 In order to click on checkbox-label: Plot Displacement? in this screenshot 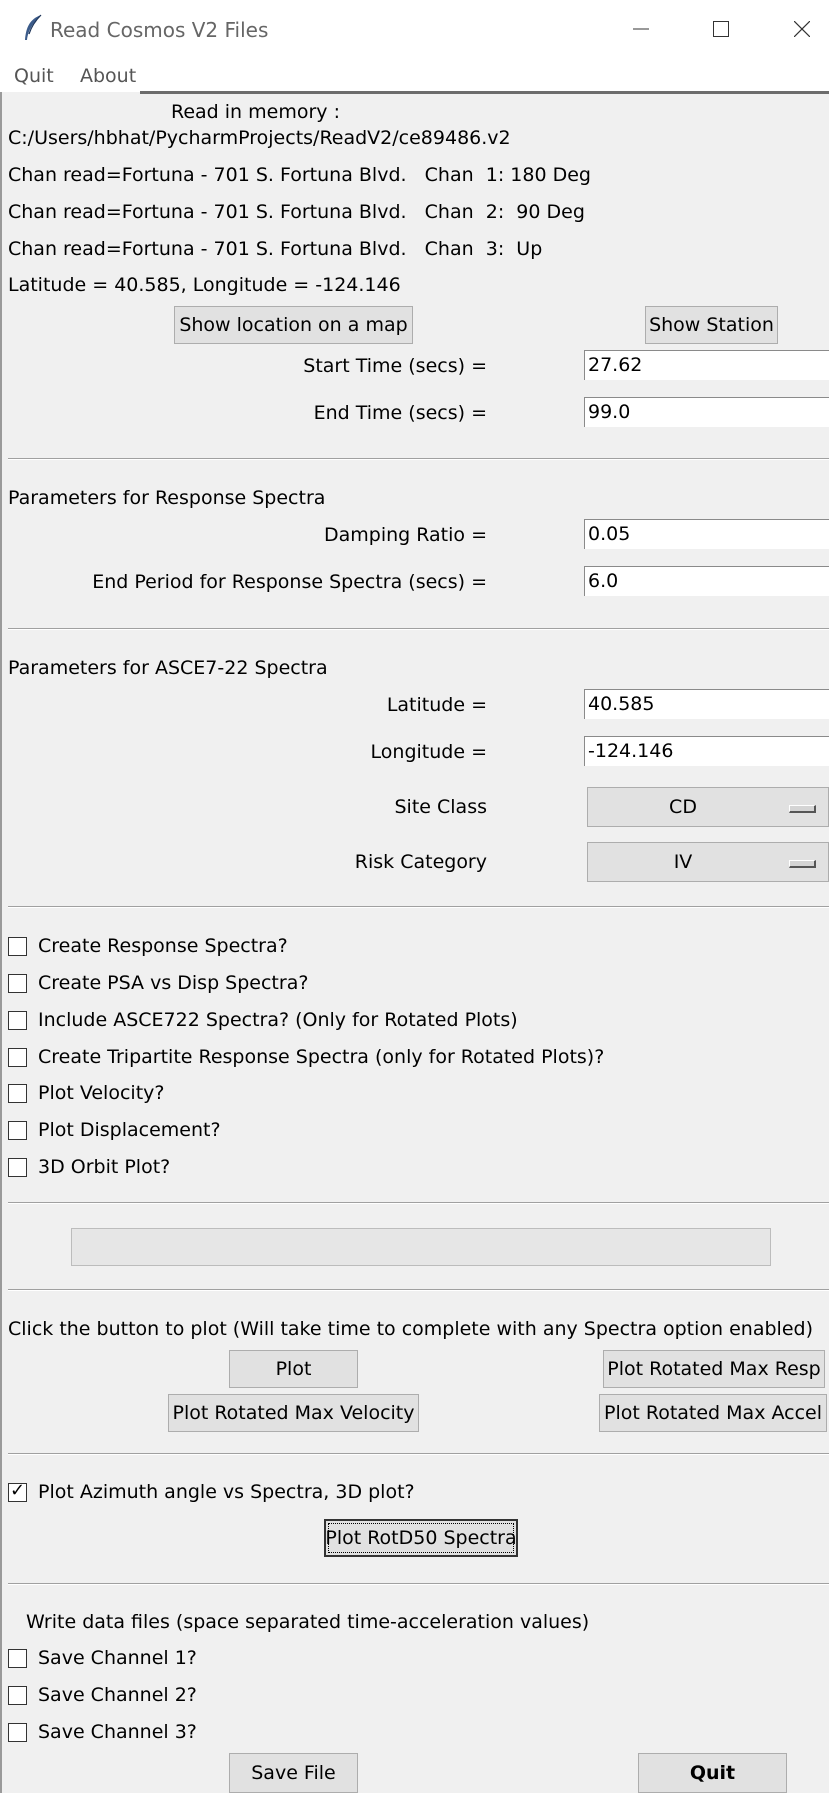, I will do `click(129, 1130)`.